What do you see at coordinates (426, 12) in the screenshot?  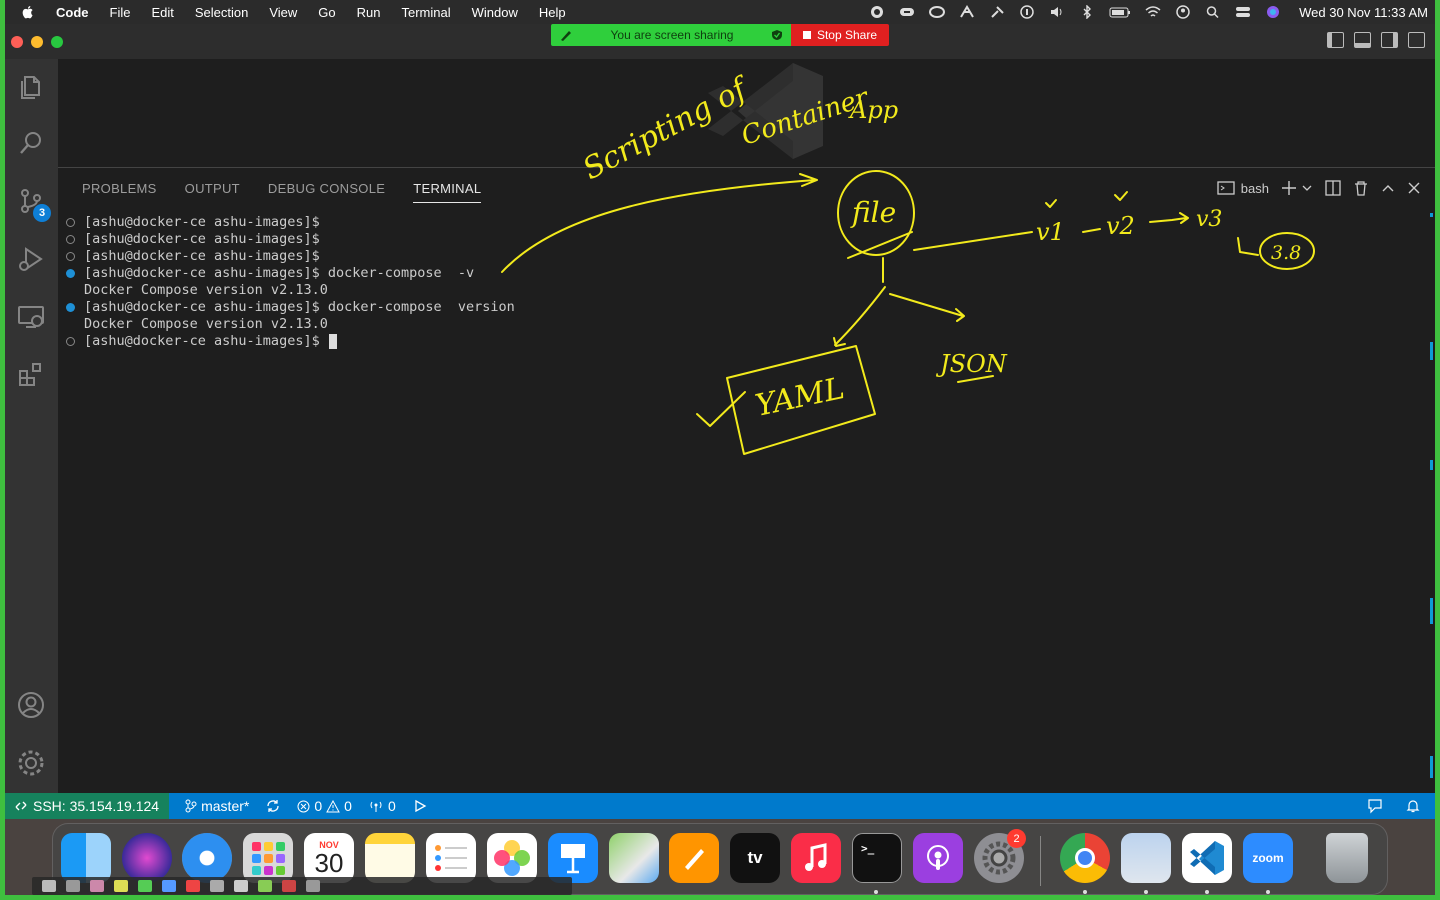 I see `menu-terminal: Terminal` at bounding box center [426, 12].